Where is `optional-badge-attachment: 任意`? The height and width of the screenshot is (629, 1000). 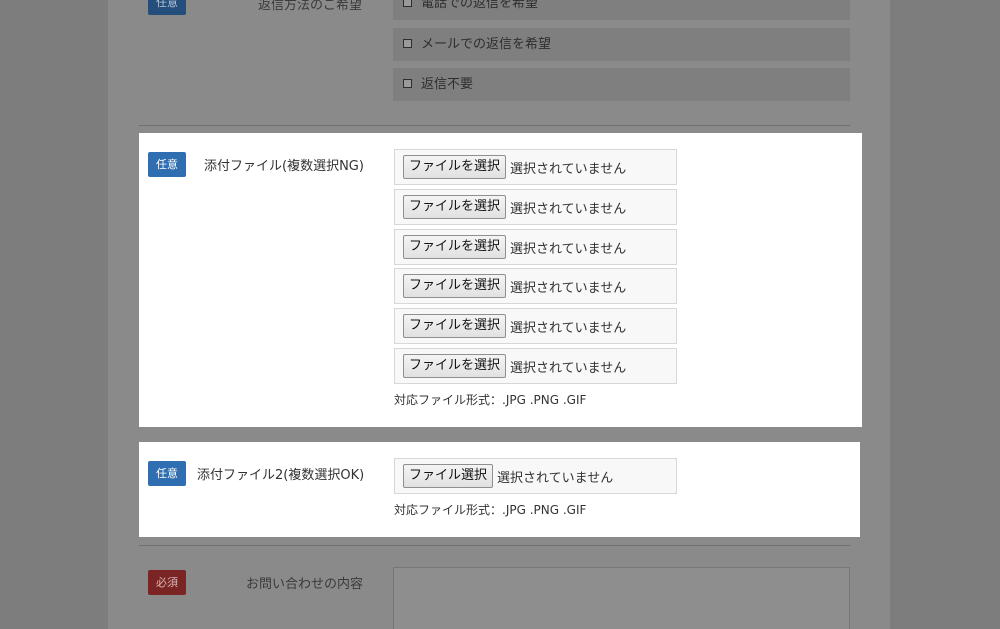 optional-badge-attachment: 任意 is located at coordinates (167, 164).